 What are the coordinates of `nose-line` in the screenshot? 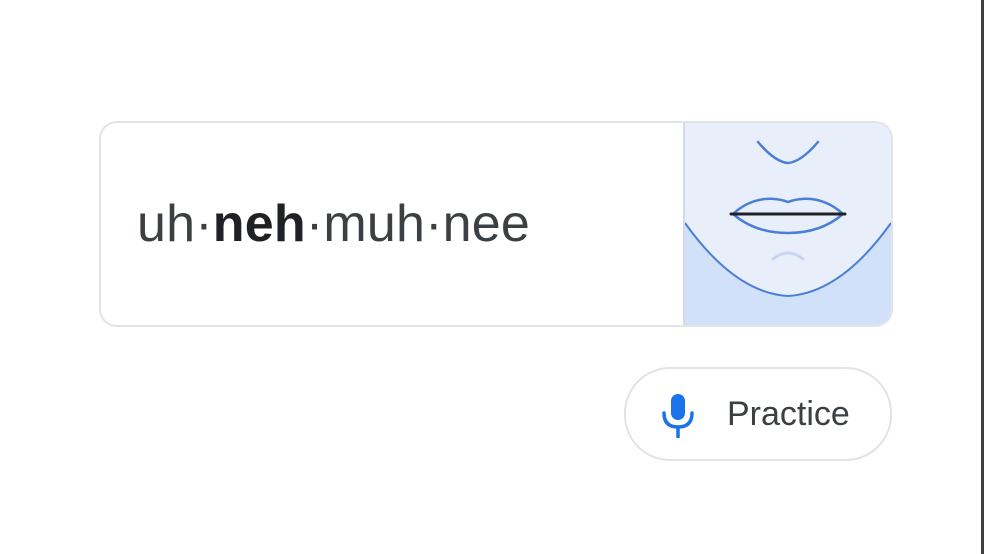 It's located at (788, 152).